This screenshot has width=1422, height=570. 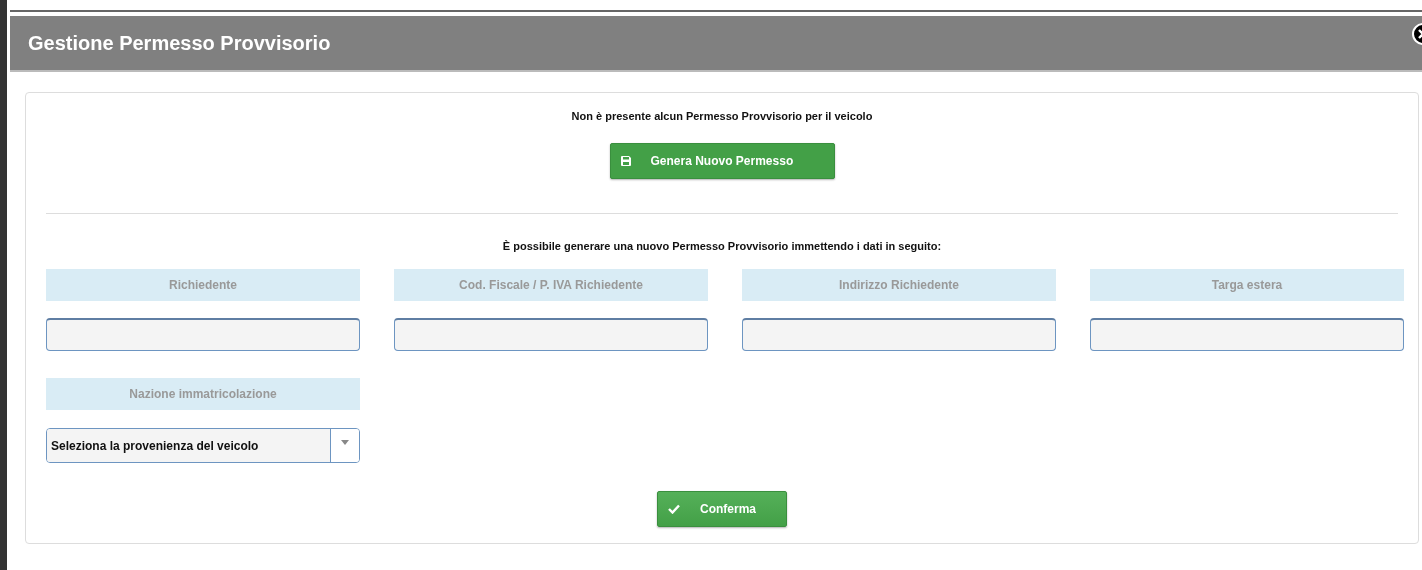 I want to click on field-label: Cod. Fiscale / P. IVA Richiedente, so click(x=551, y=285).